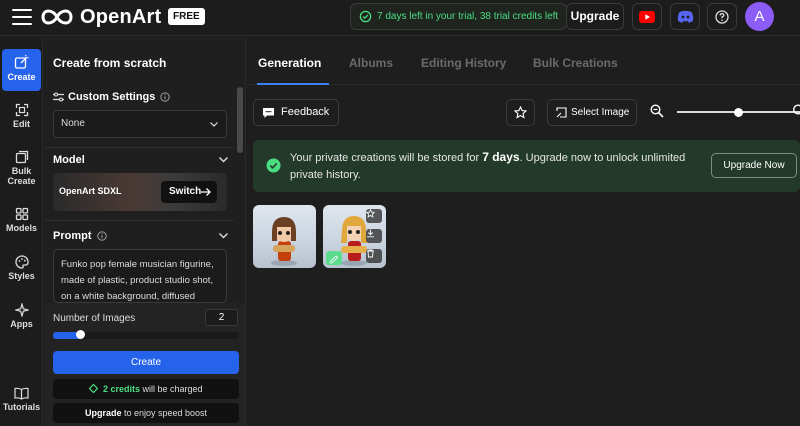 This screenshot has width=800, height=426. I want to click on upgrade-button: Upgrade, so click(595, 16).